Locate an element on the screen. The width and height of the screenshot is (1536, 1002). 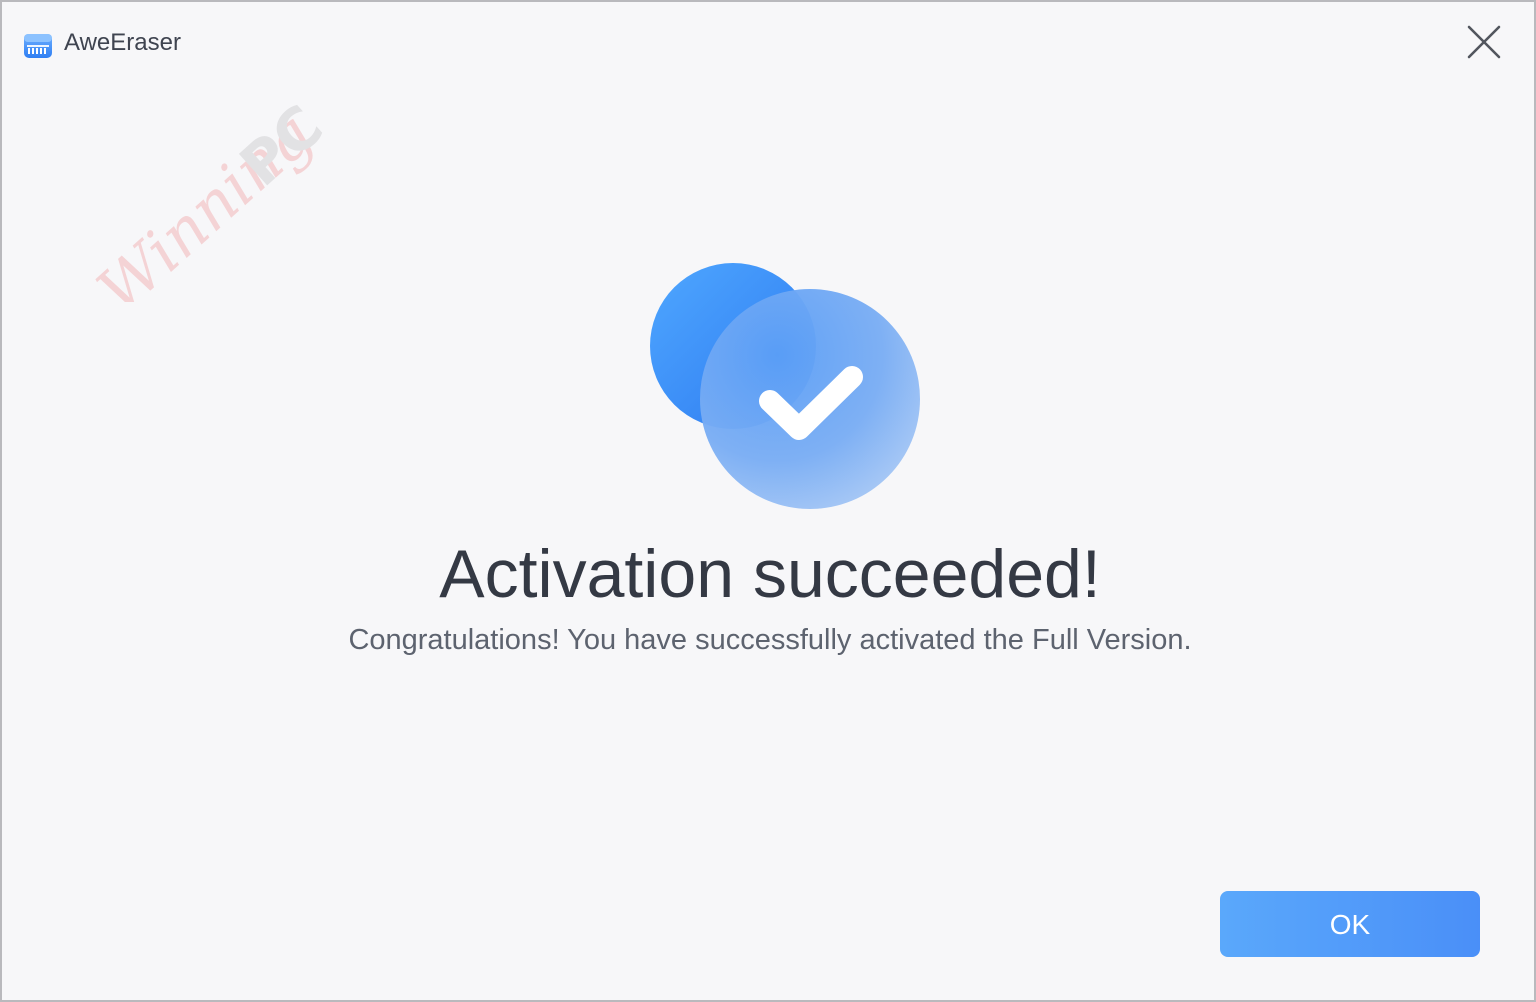
title-bar: AweEraser is located at coordinates (768, 42).